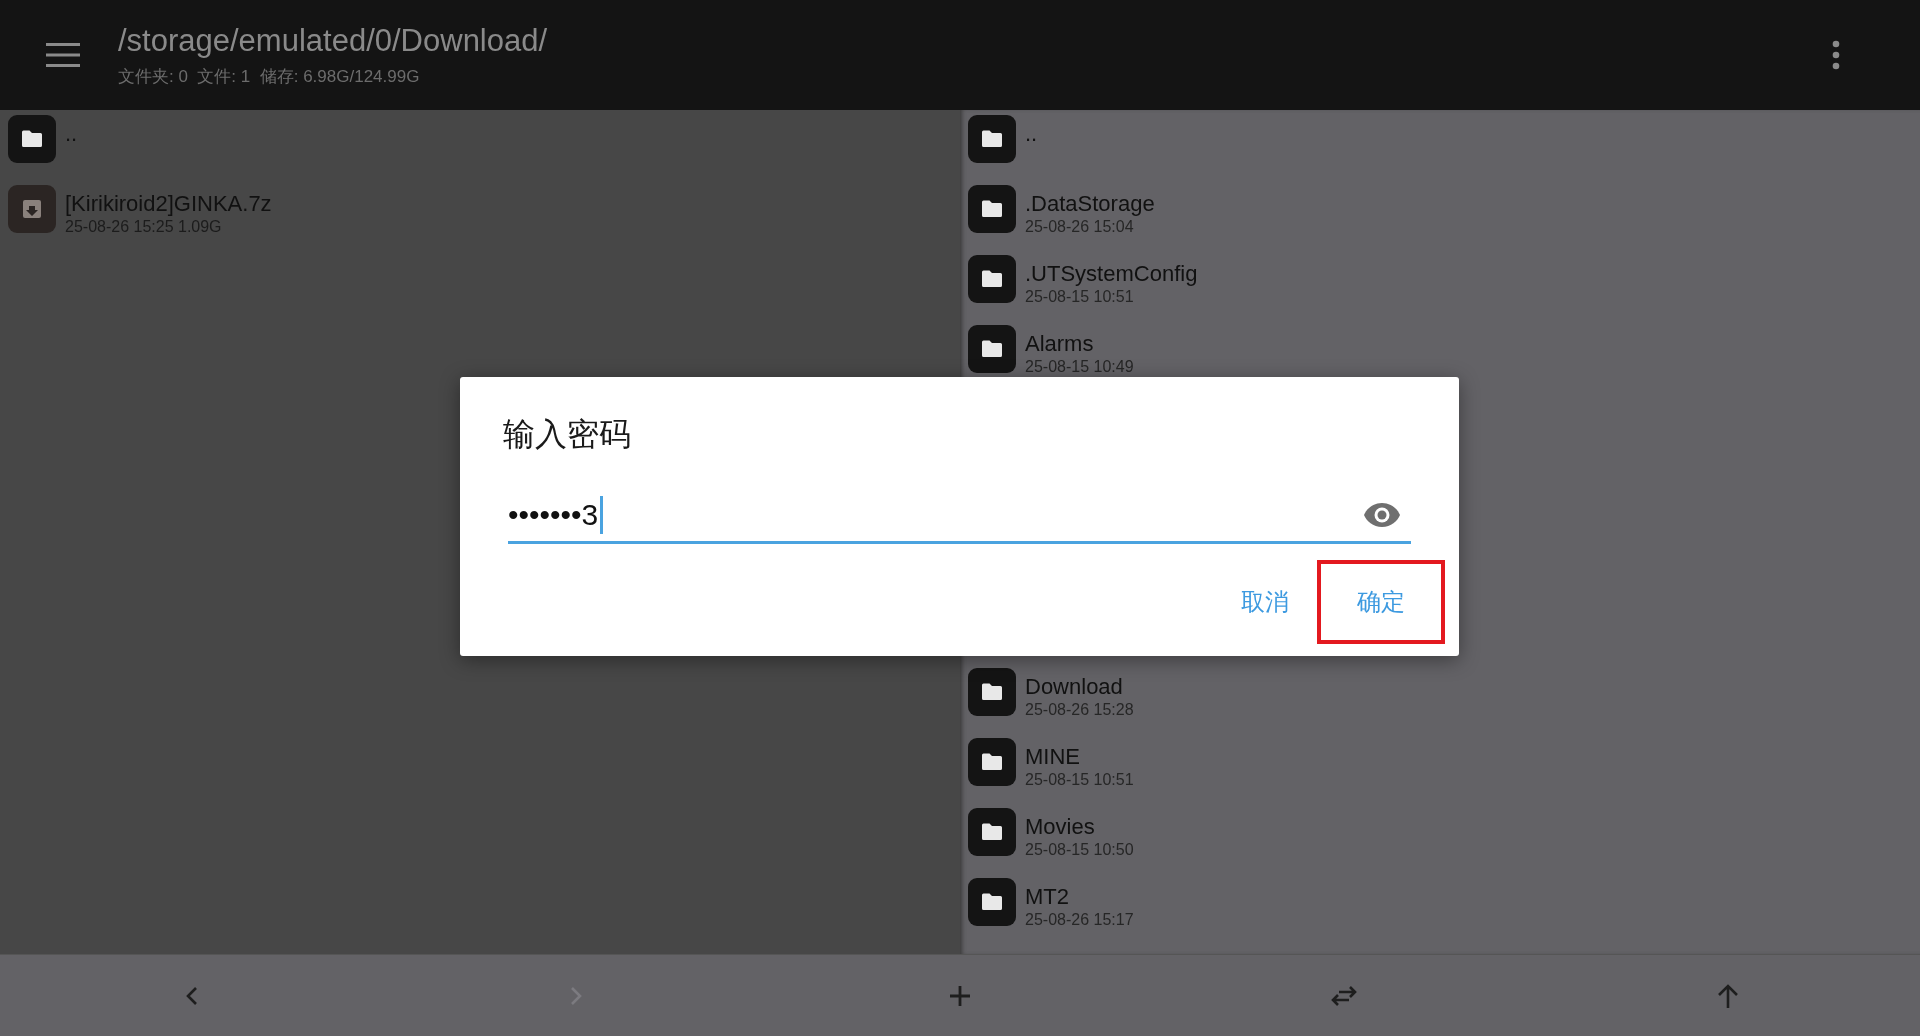 The image size is (1920, 1036). Describe the element at coordinates (32, 209) in the screenshot. I see `archive-icon` at that location.